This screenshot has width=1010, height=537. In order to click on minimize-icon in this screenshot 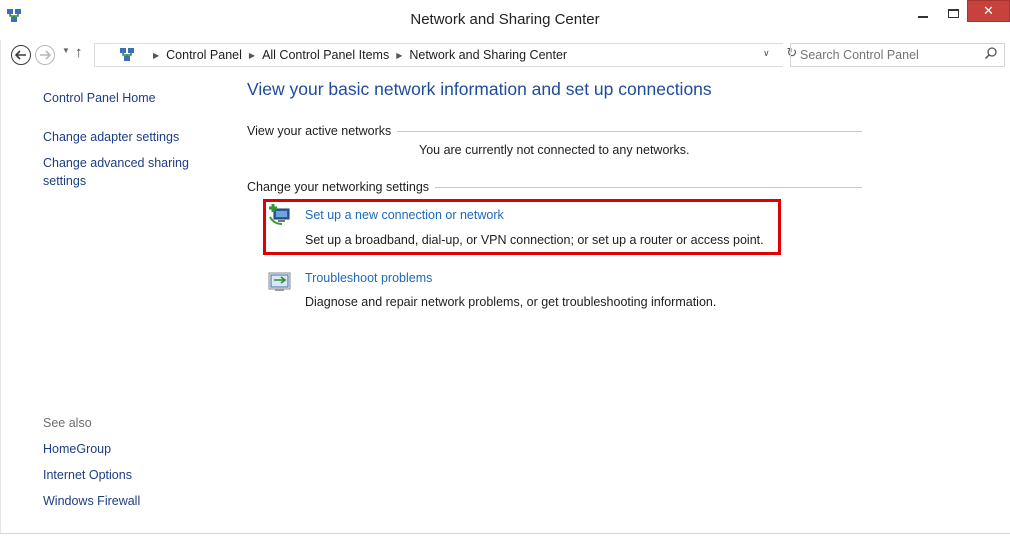, I will do `click(923, 17)`.